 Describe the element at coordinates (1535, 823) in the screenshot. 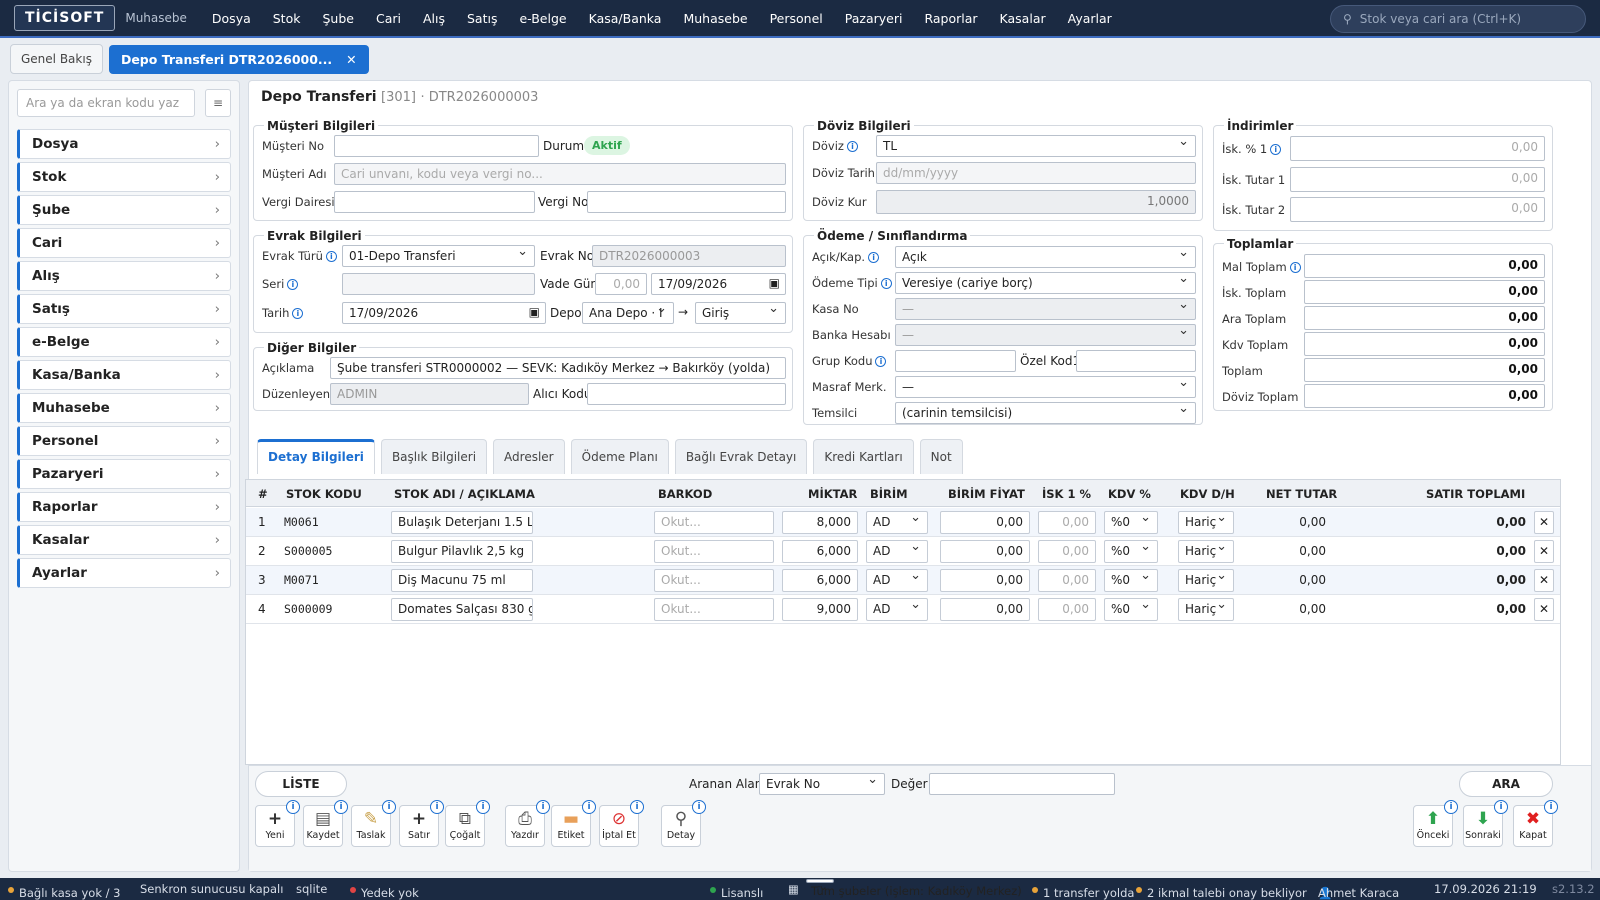

I see `kapat-button: ✖ Kapat i` at that location.